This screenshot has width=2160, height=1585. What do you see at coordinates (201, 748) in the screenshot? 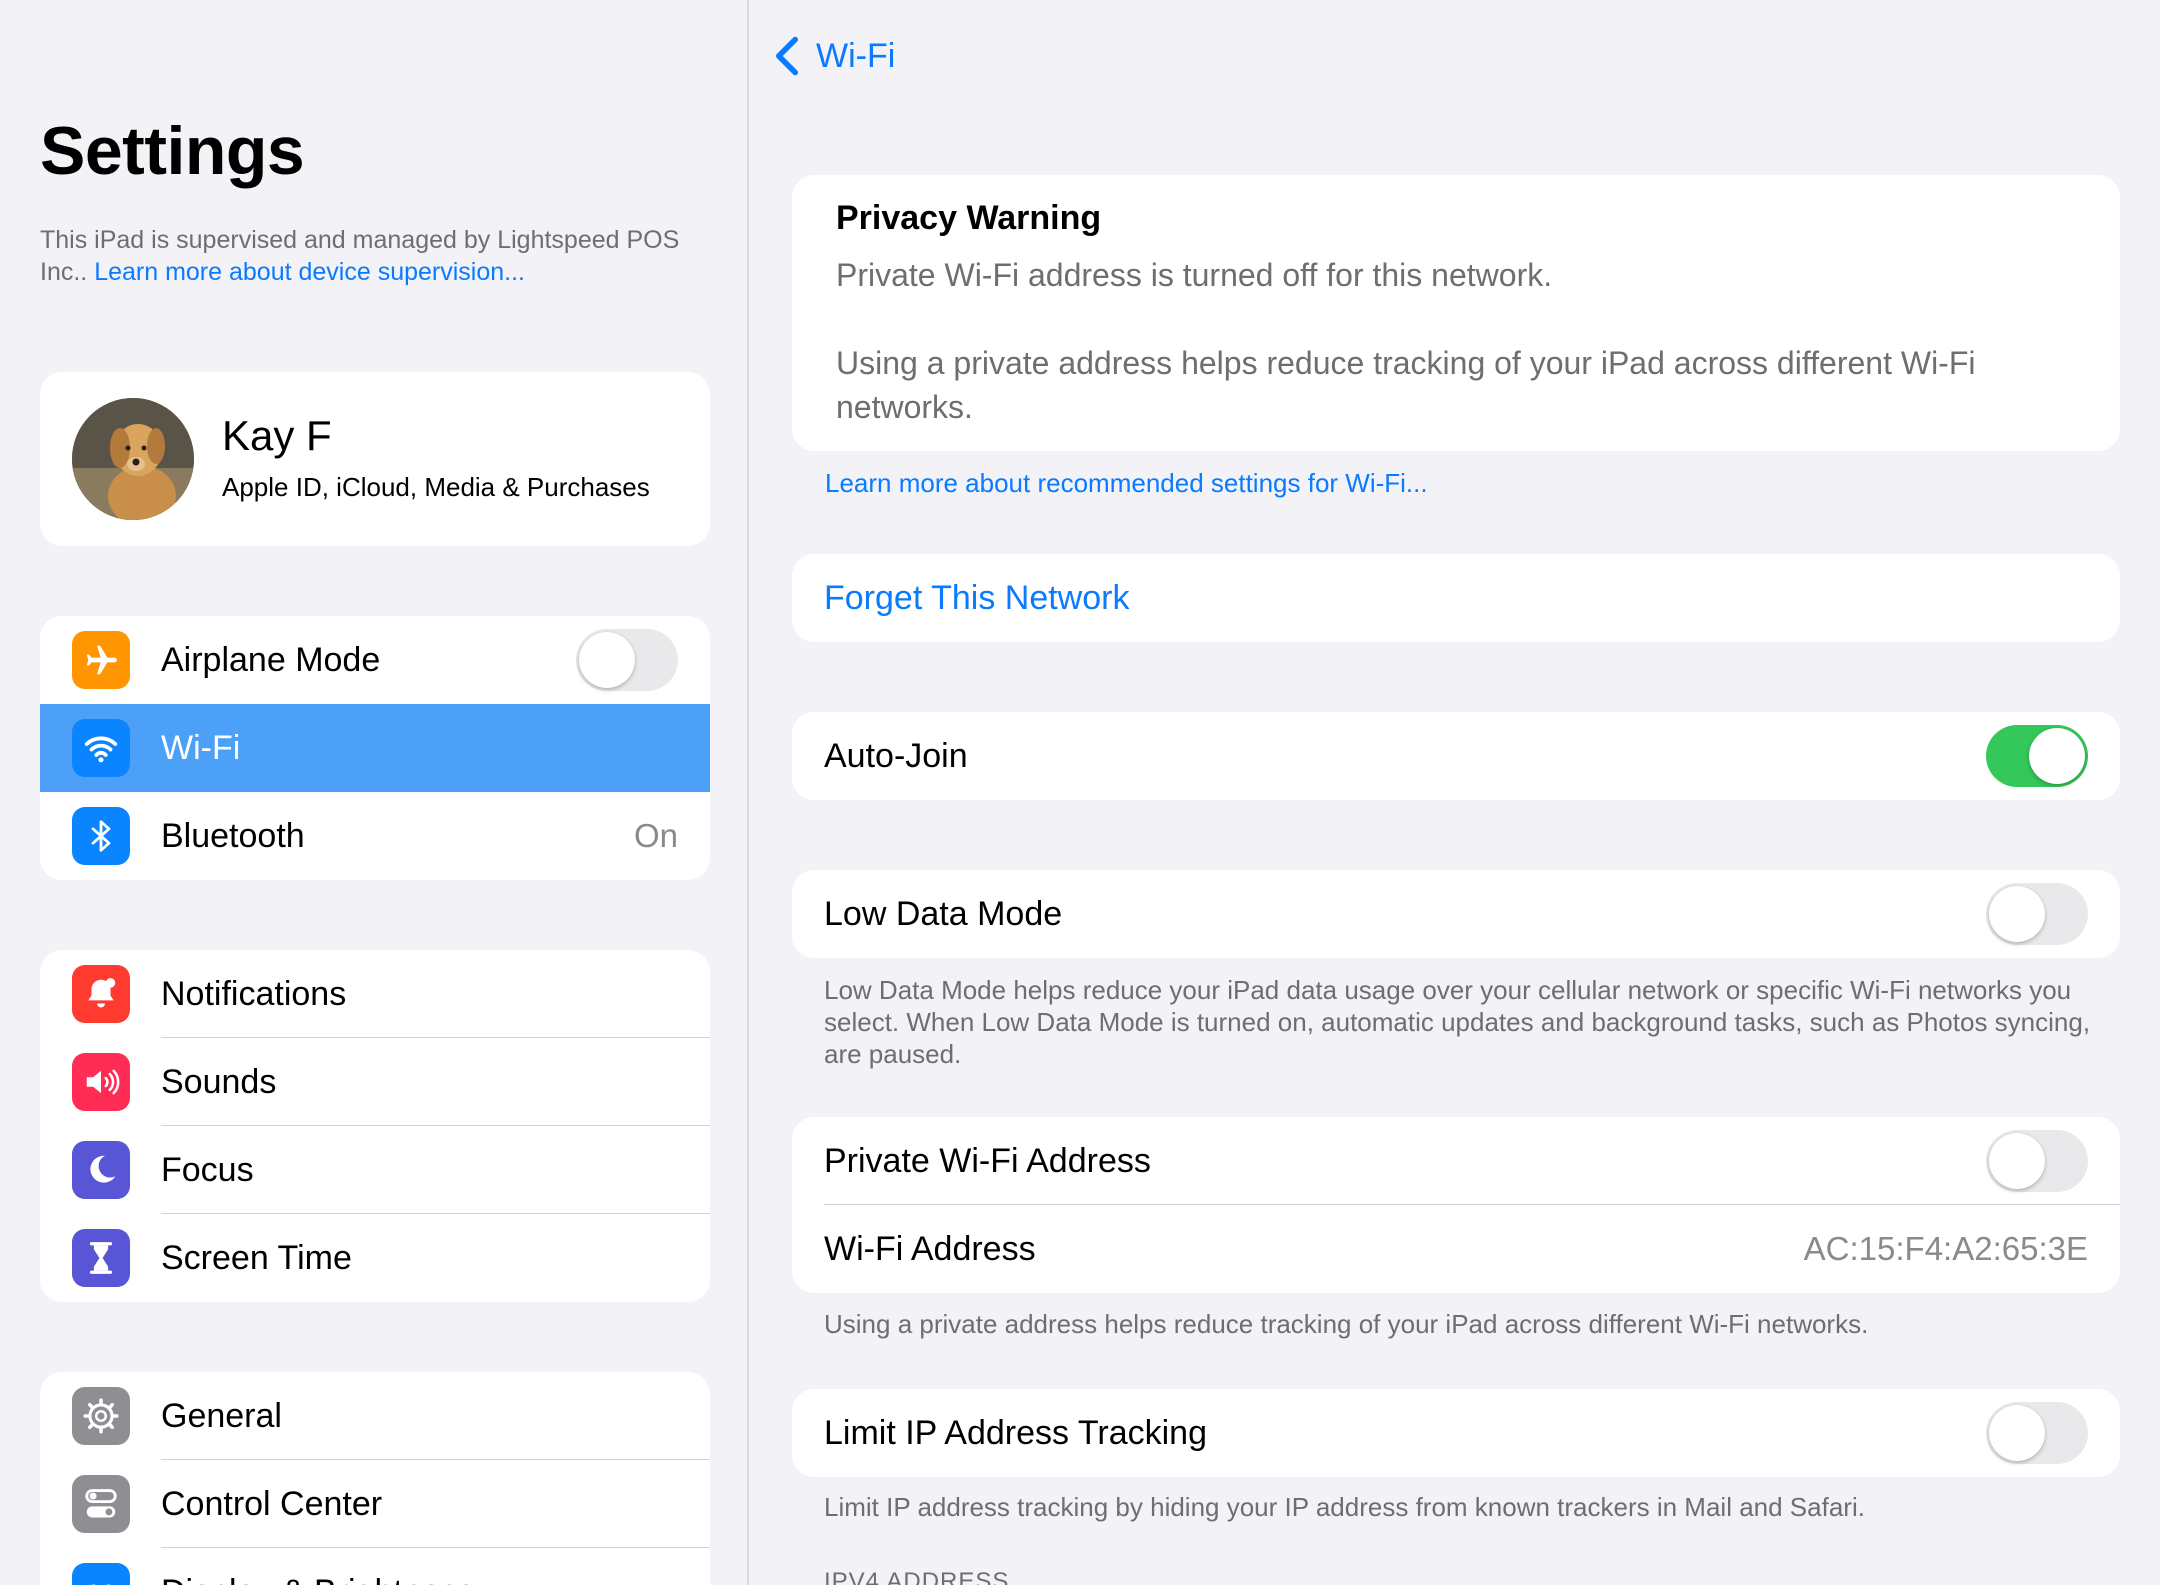
I see `sidebar-item-label: Wi-Fi` at bounding box center [201, 748].